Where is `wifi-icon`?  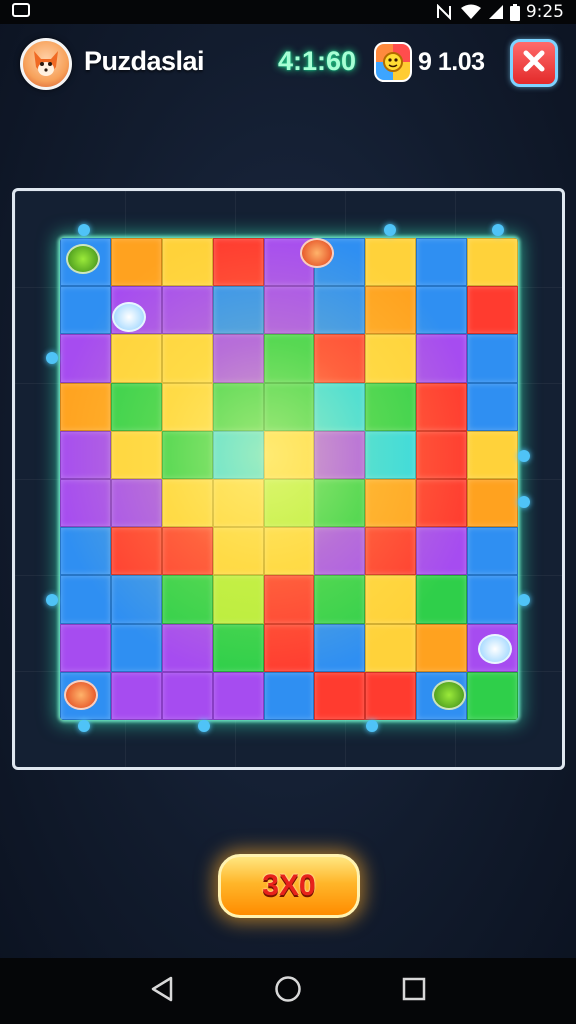 wifi-icon is located at coordinates (471, 12).